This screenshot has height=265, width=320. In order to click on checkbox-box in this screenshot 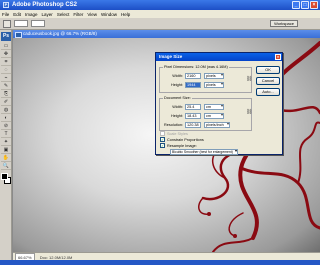, I will do `click(162, 133)`.